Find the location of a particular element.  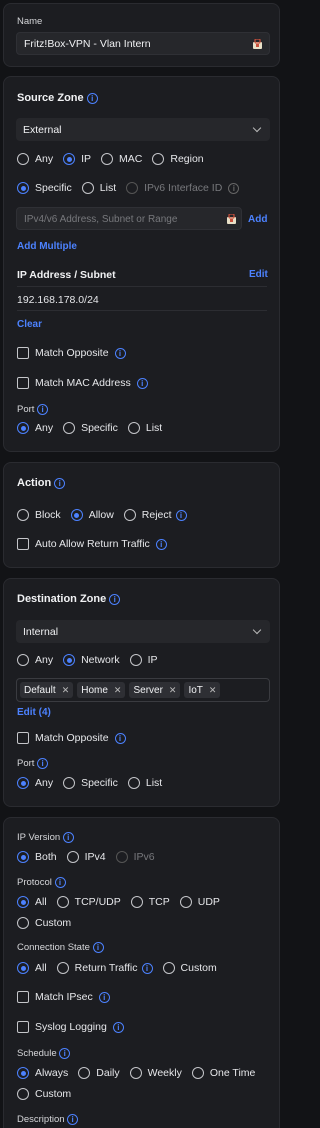

radio-both: Both is located at coordinates (37, 857).